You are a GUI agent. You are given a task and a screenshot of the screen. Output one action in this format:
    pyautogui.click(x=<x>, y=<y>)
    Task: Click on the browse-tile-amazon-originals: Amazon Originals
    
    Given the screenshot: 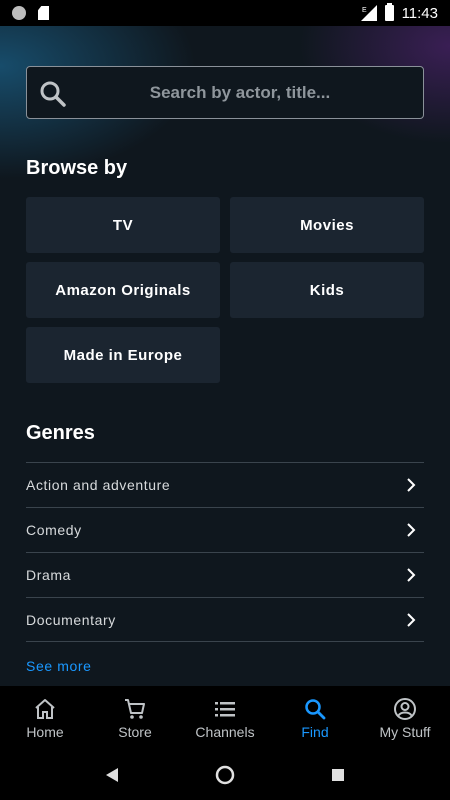 What is the action you would take?
    pyautogui.click(x=123, y=290)
    